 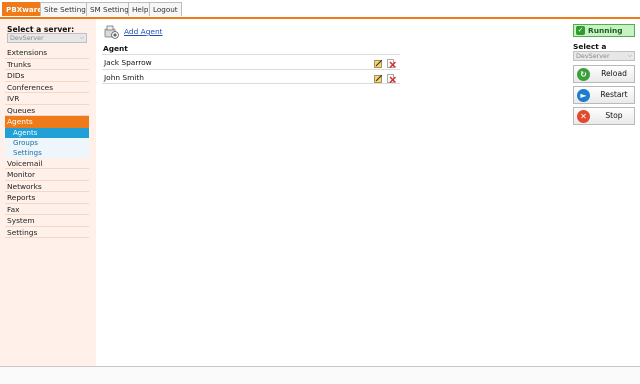 What do you see at coordinates (47, 152) in the screenshot?
I see `submenu-item-settings: Settings` at bounding box center [47, 152].